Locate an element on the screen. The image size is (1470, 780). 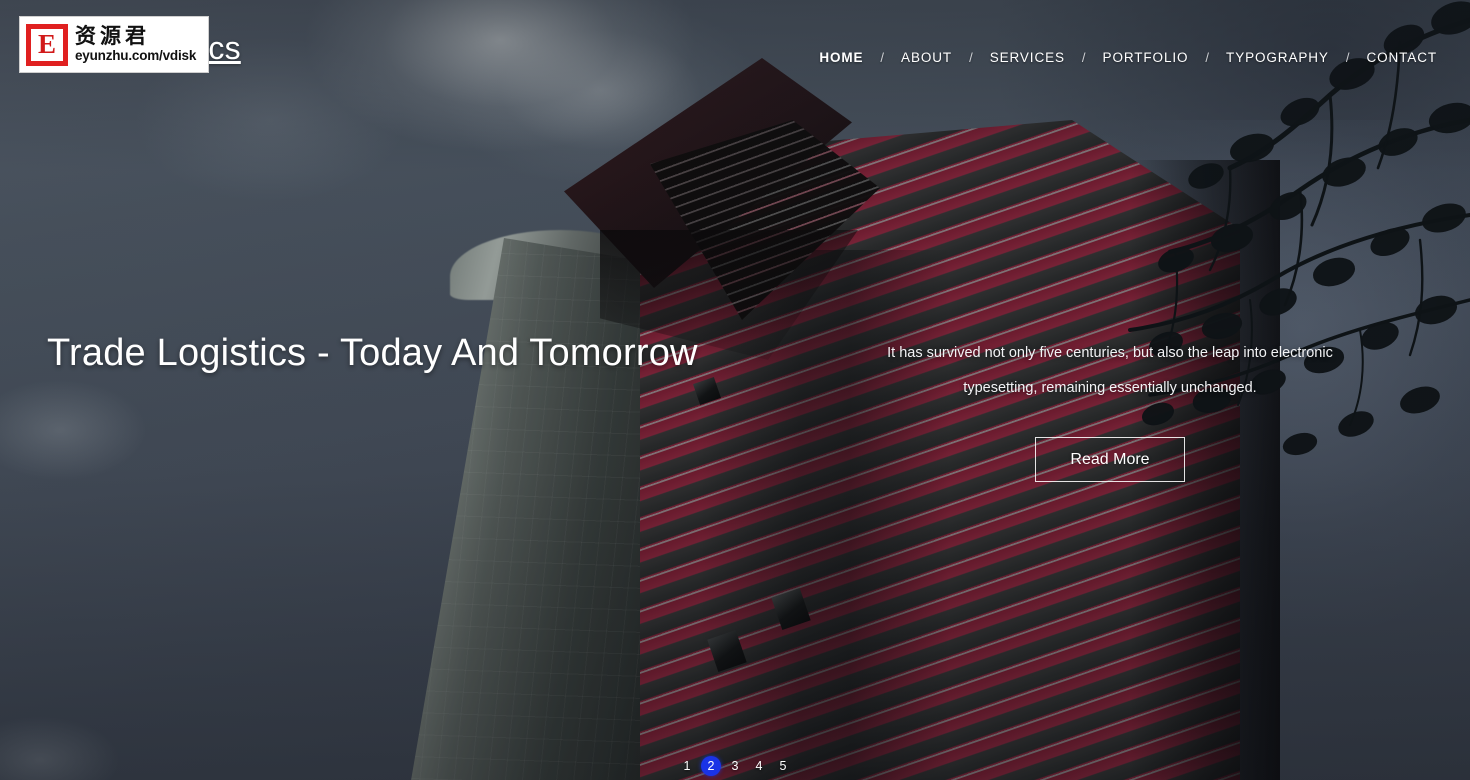
nav-item-portfolio: PORTFOLIO is located at coordinates (1146, 57).